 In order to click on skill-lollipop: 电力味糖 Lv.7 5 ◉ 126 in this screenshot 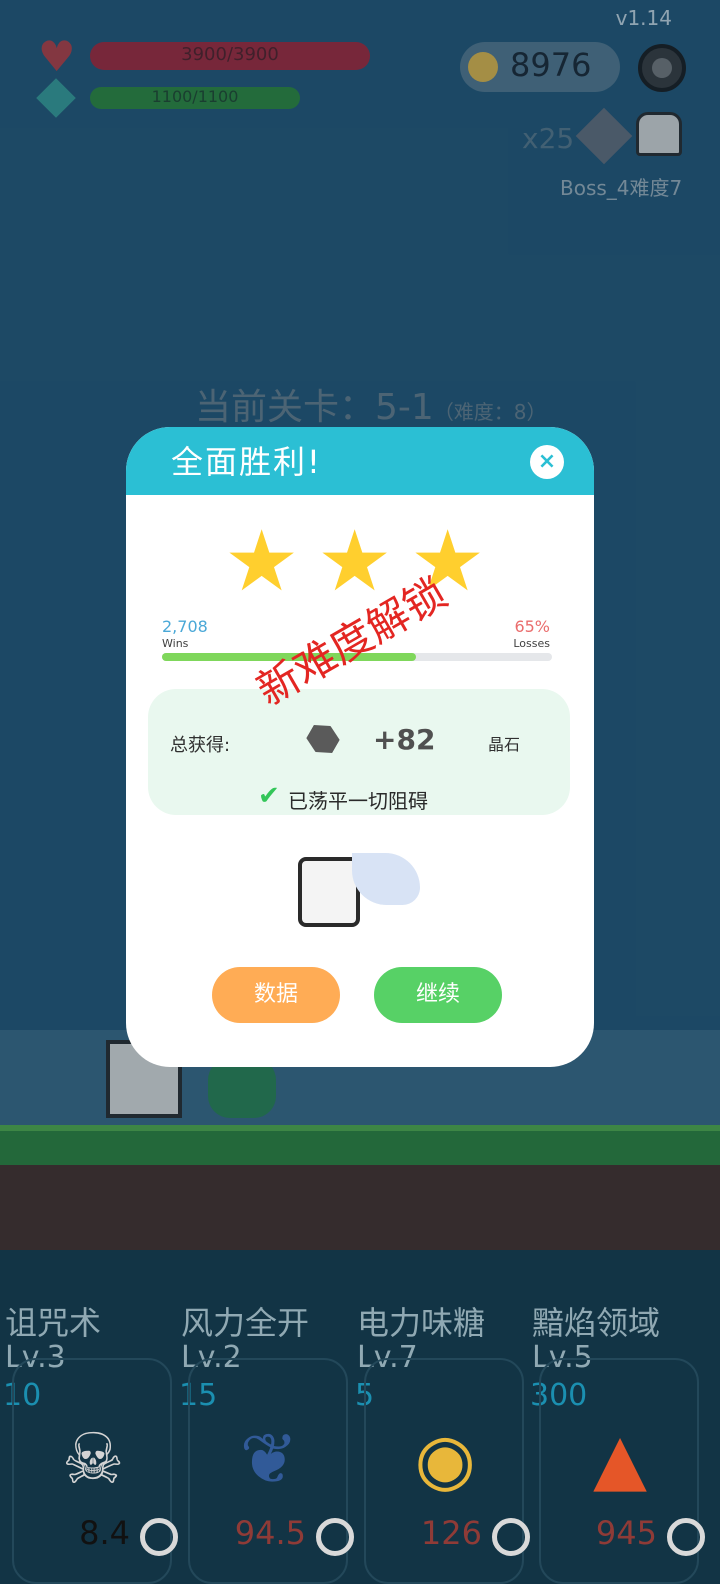, I will do `click(441, 1441)`.